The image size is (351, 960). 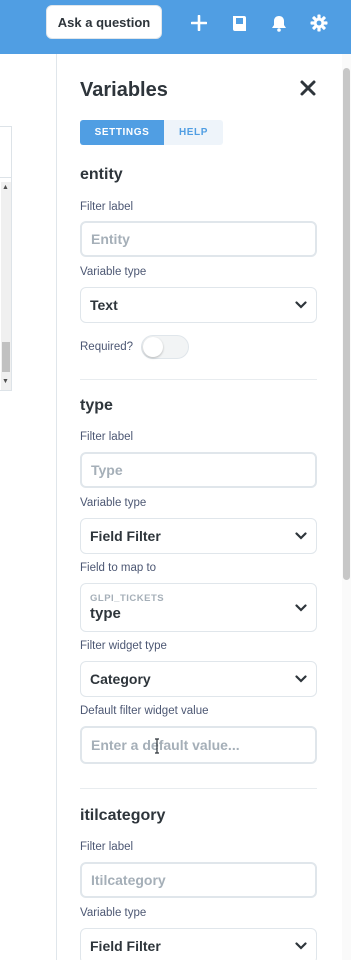 I want to click on entity-filter-label-input: Entity, so click(x=198, y=239).